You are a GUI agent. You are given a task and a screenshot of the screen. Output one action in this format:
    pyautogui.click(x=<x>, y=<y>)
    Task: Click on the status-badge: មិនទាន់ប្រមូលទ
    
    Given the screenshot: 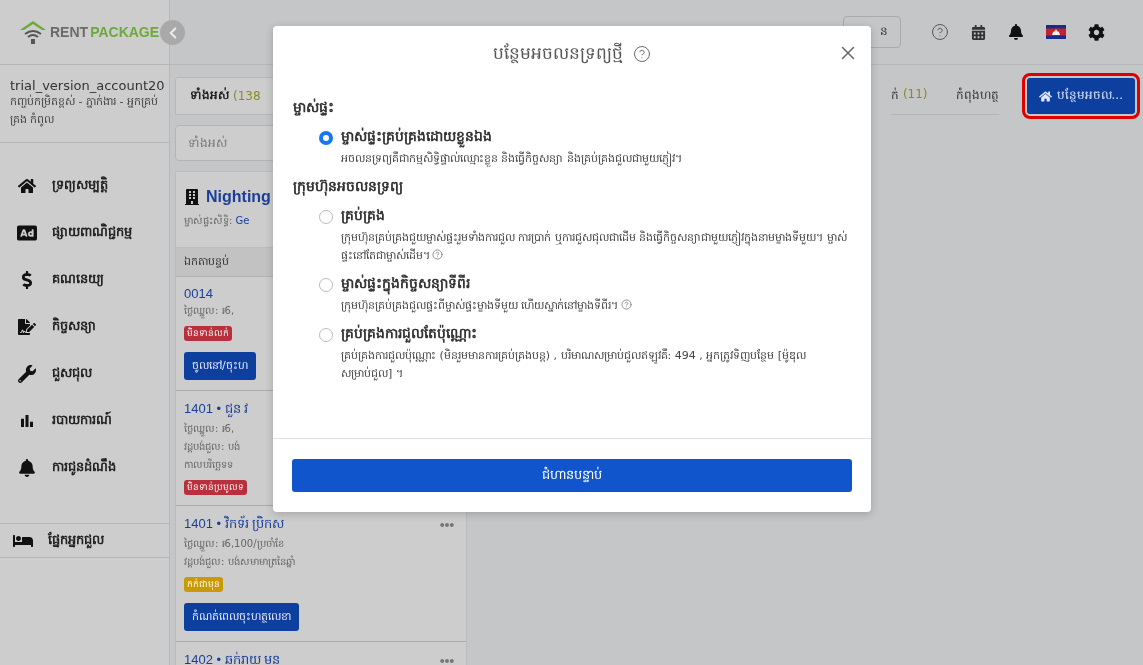 What is the action you would take?
    pyautogui.click(x=215, y=487)
    